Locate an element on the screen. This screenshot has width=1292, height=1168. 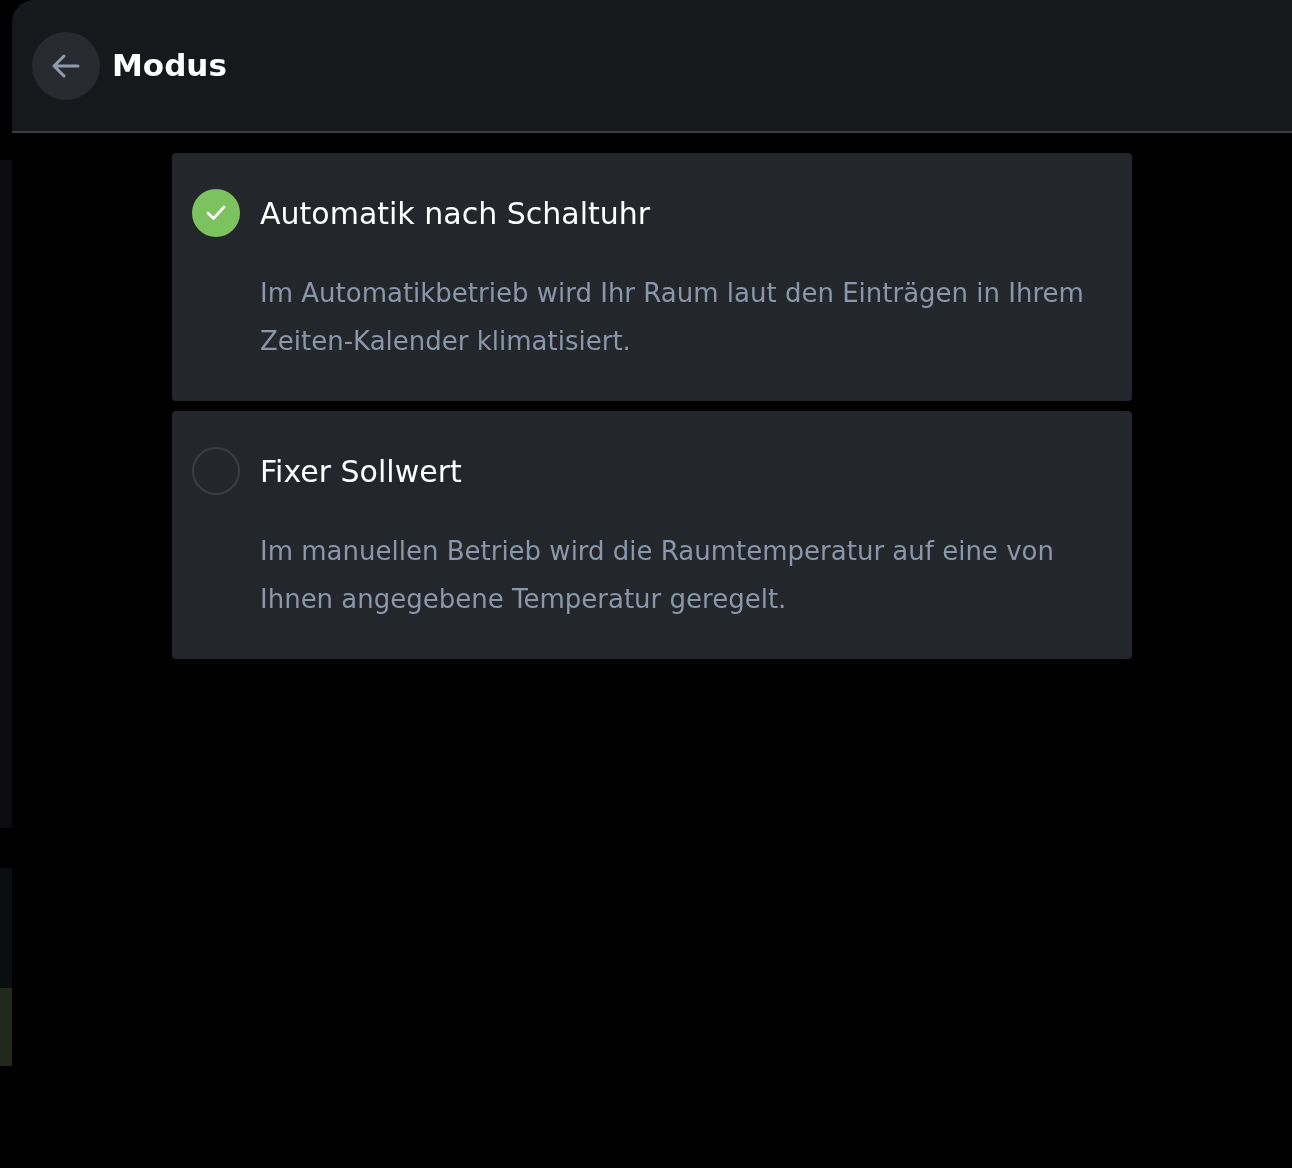
option-description: Im Automatikbetrieb wird Ihr Raum laut den Einträgen in Ihrem Zeiten-Kalender klimatisiert. is located at coordinates (672, 317).